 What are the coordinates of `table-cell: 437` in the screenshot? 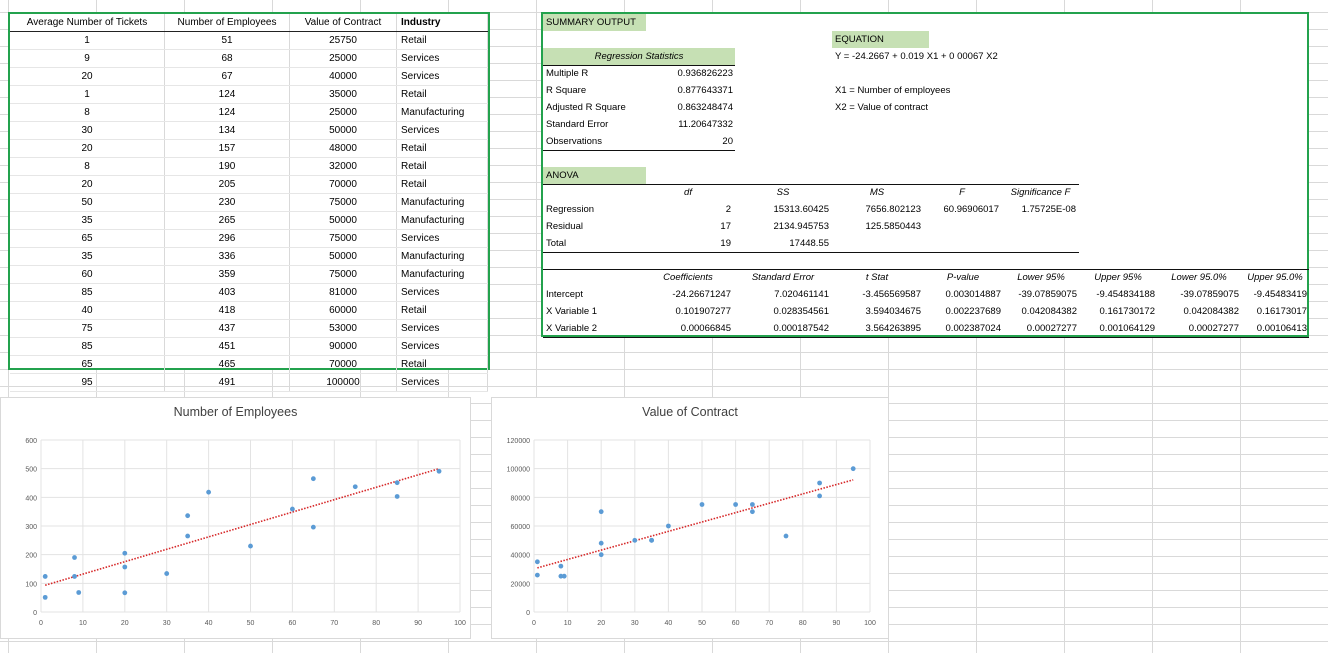 It's located at (227, 328).